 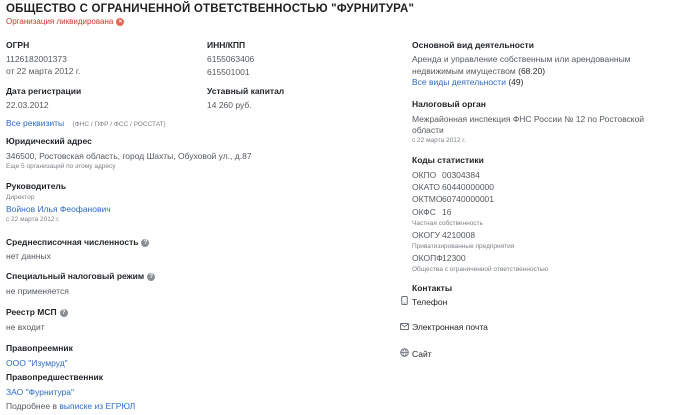 What do you see at coordinates (31, 406) in the screenshot?
I see `more-info-prefix: Подробнее в` at bounding box center [31, 406].